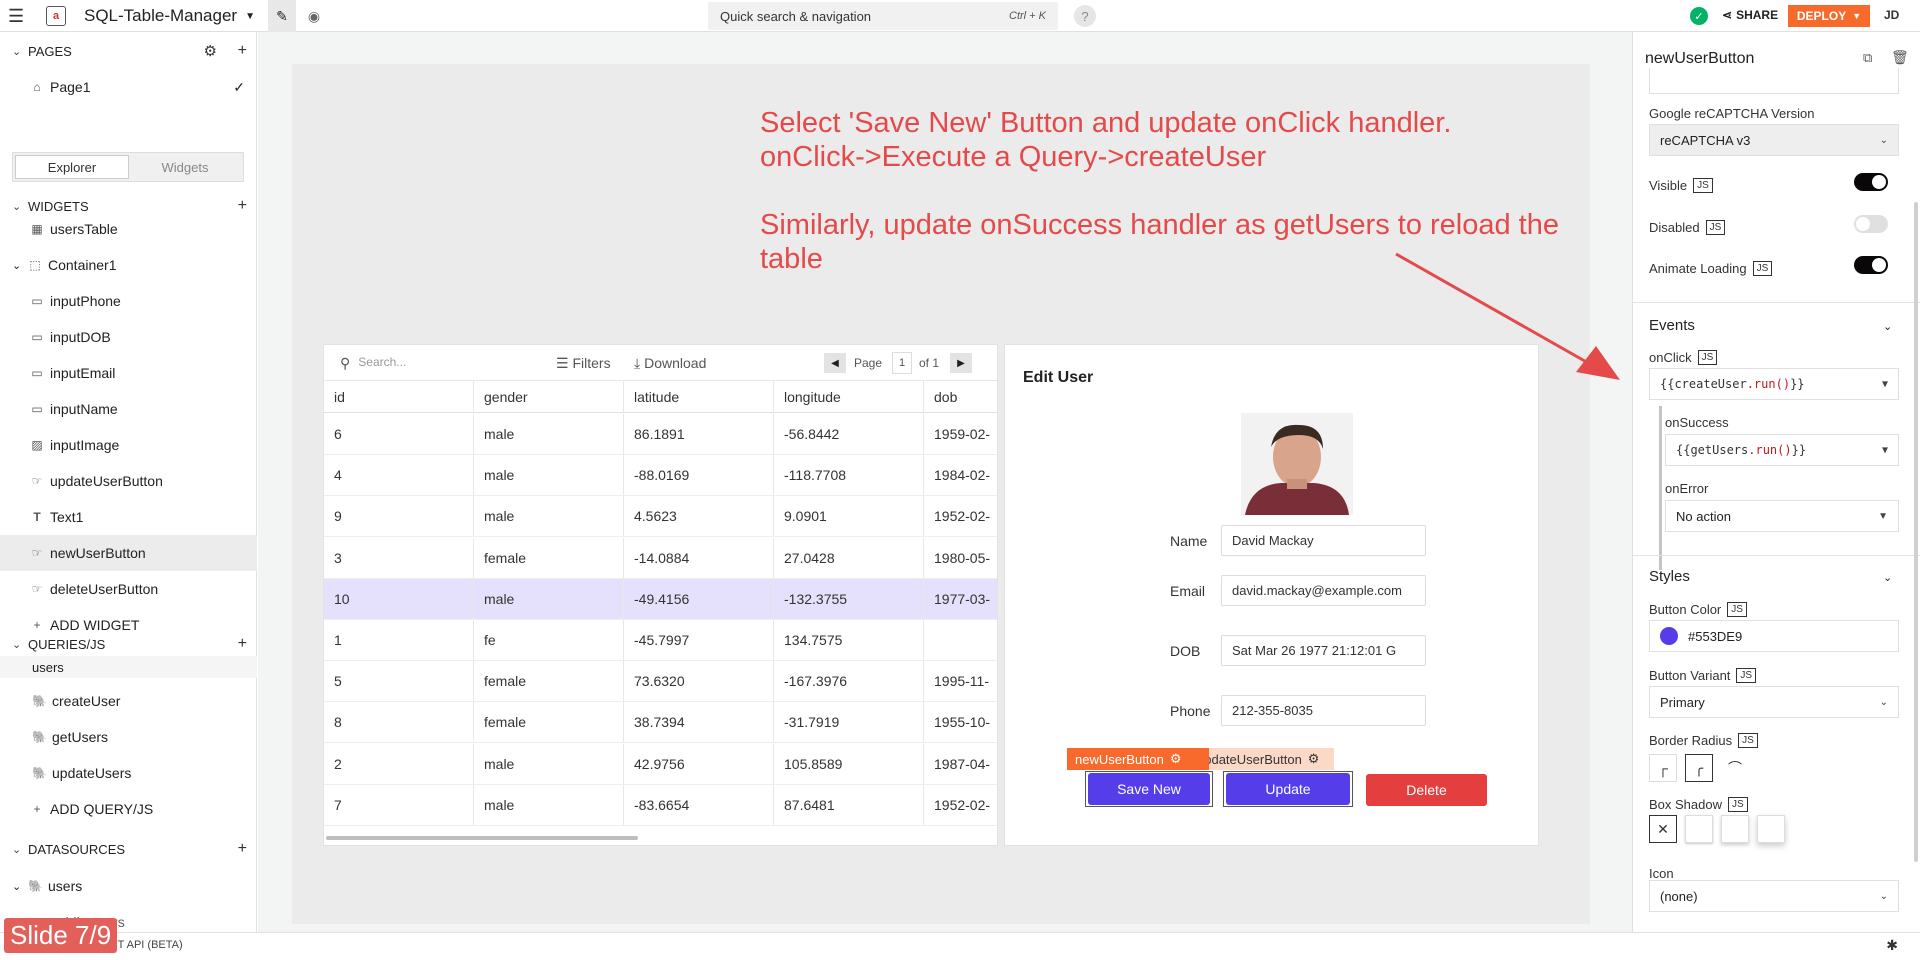  What do you see at coordinates (1782, 450) in the screenshot?
I see `onsuccess-action-select: {{getUsers.run()}} ▼` at bounding box center [1782, 450].